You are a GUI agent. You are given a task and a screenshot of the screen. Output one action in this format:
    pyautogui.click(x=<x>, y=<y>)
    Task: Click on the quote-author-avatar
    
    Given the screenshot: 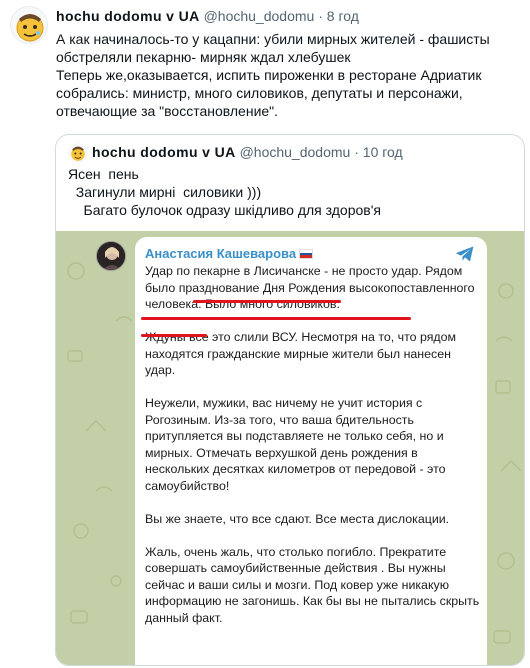 What is the action you would take?
    pyautogui.click(x=78, y=153)
    